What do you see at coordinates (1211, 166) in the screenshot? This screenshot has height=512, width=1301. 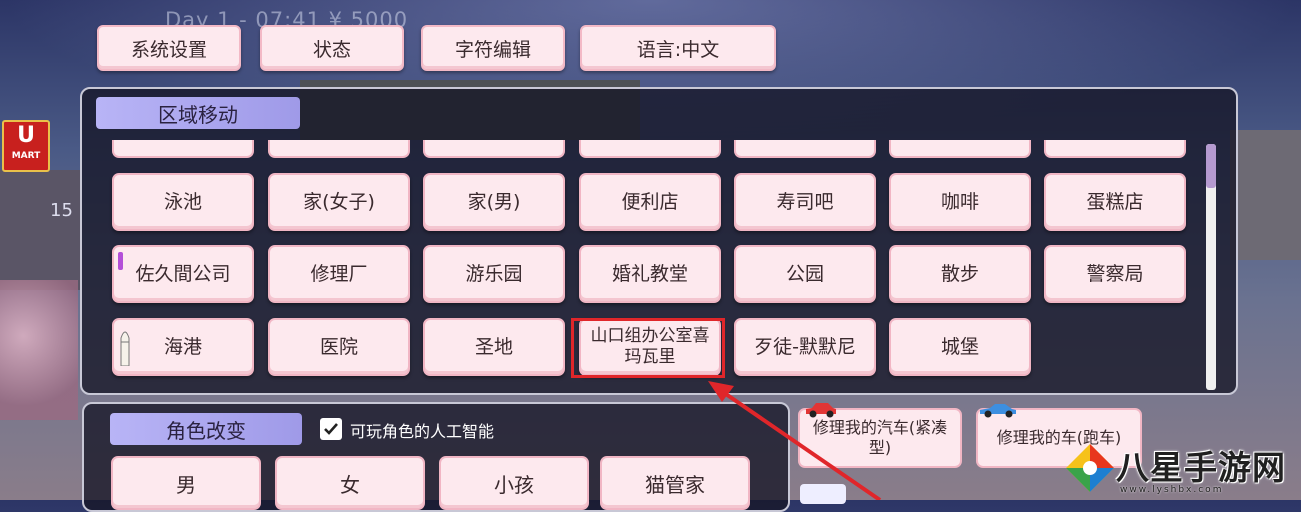 I see `area-scrollbar-thumb` at bounding box center [1211, 166].